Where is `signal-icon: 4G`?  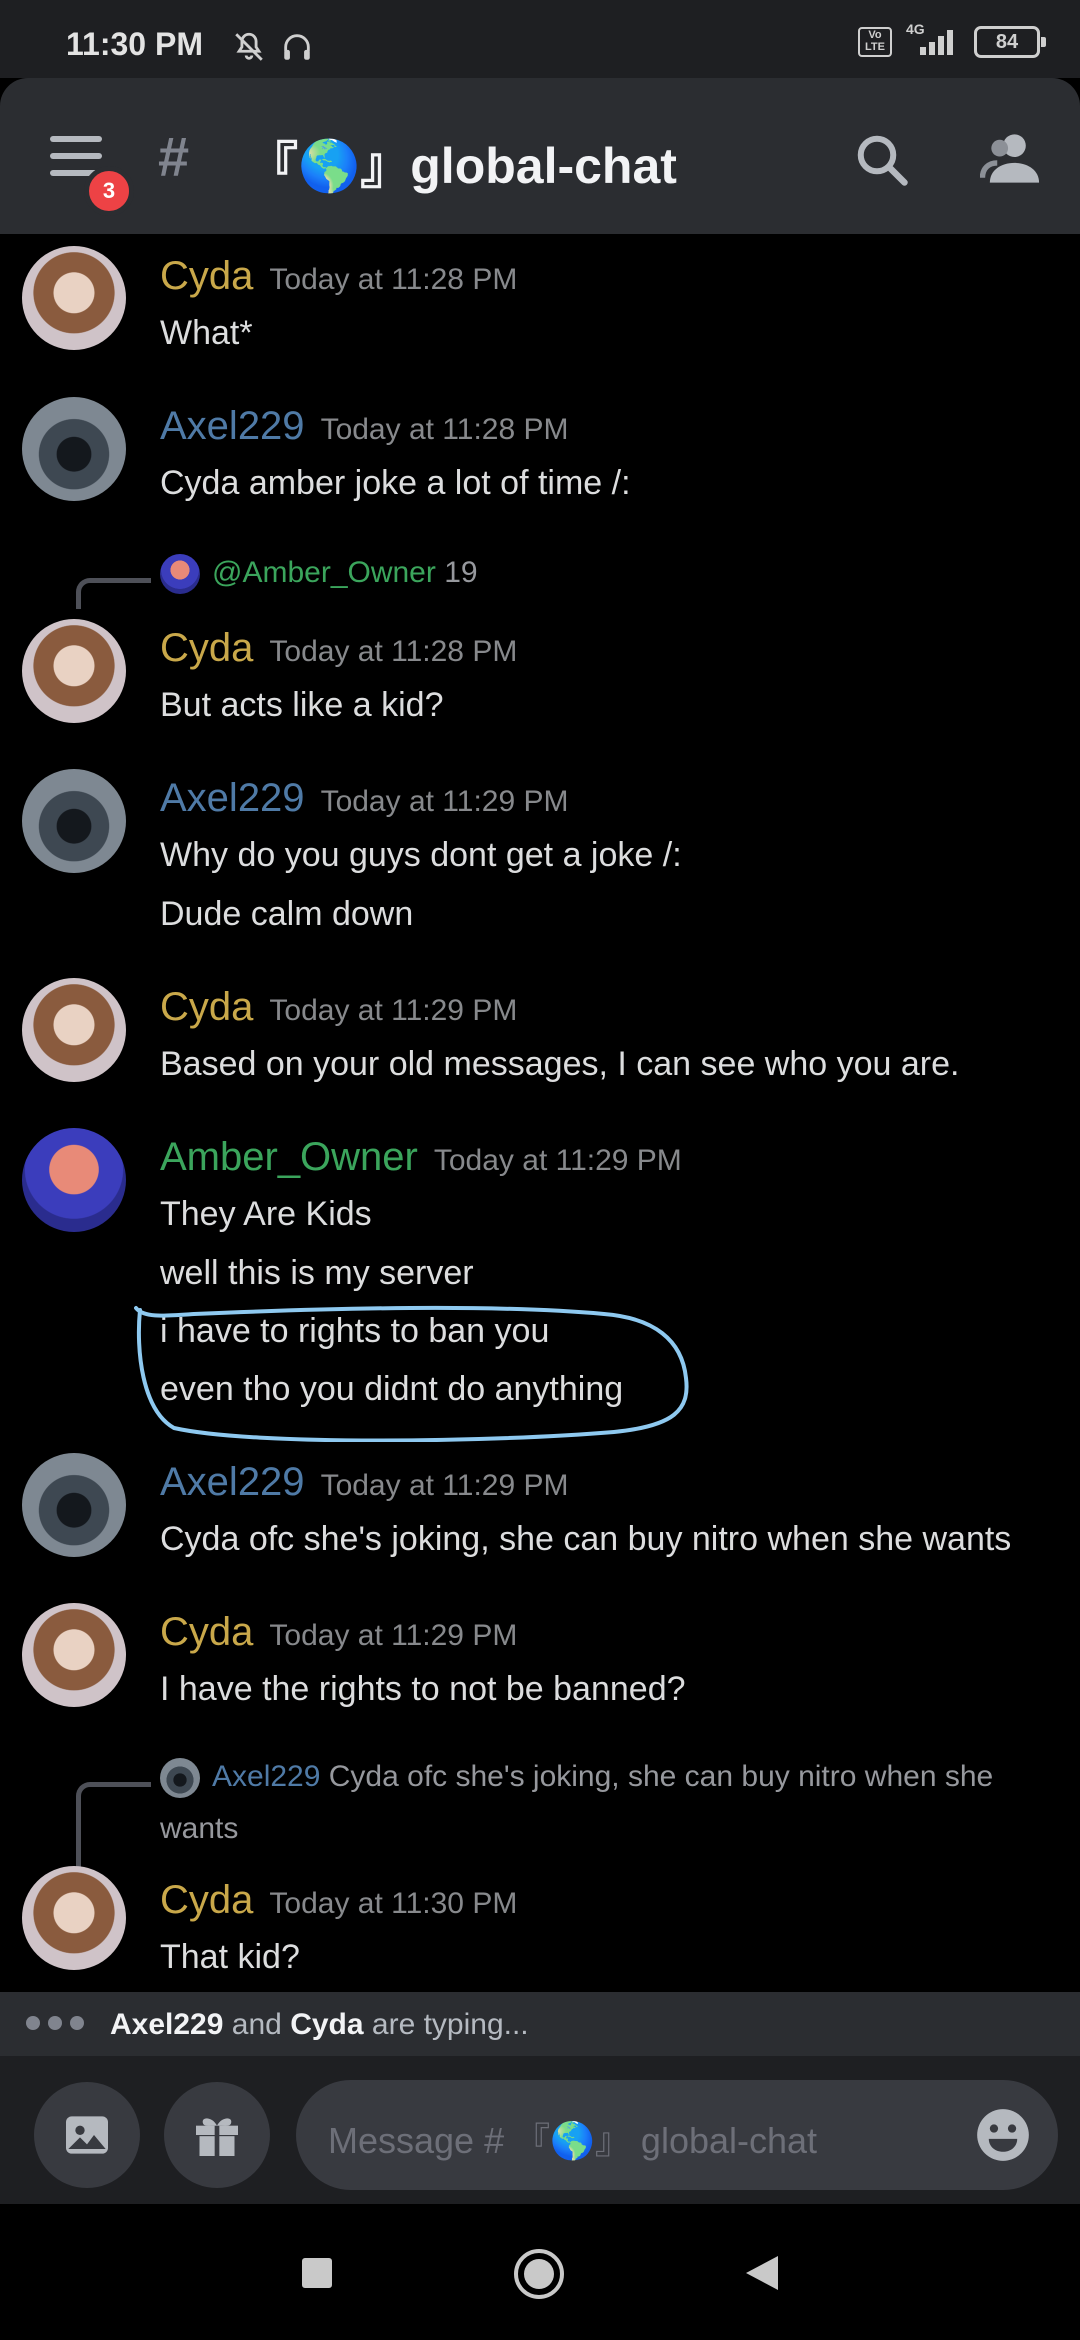 signal-icon: 4G is located at coordinates (933, 39).